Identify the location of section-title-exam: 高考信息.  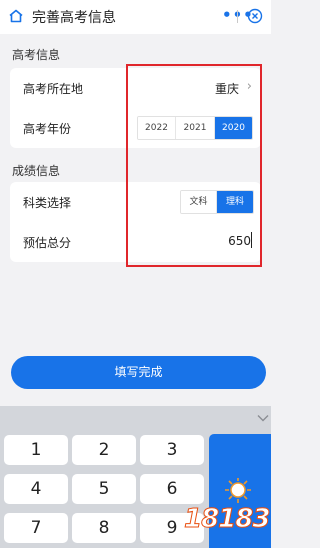
(36, 55).